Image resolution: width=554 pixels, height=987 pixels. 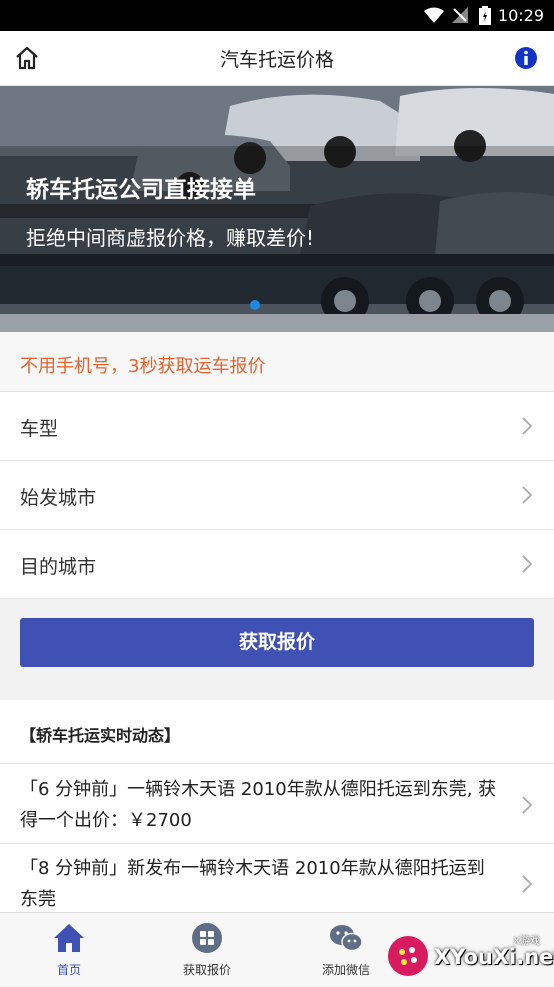 What do you see at coordinates (408, 956) in the screenshot?
I see `watermark-logo-icon` at bounding box center [408, 956].